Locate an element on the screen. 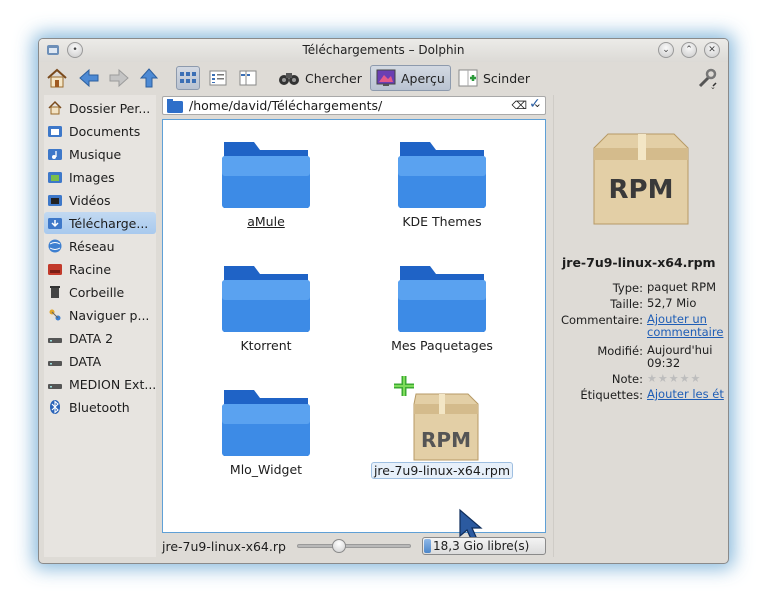 Image resolution: width=767 pixels, height=602 pixels. split-button: Scinder is located at coordinates (494, 78).